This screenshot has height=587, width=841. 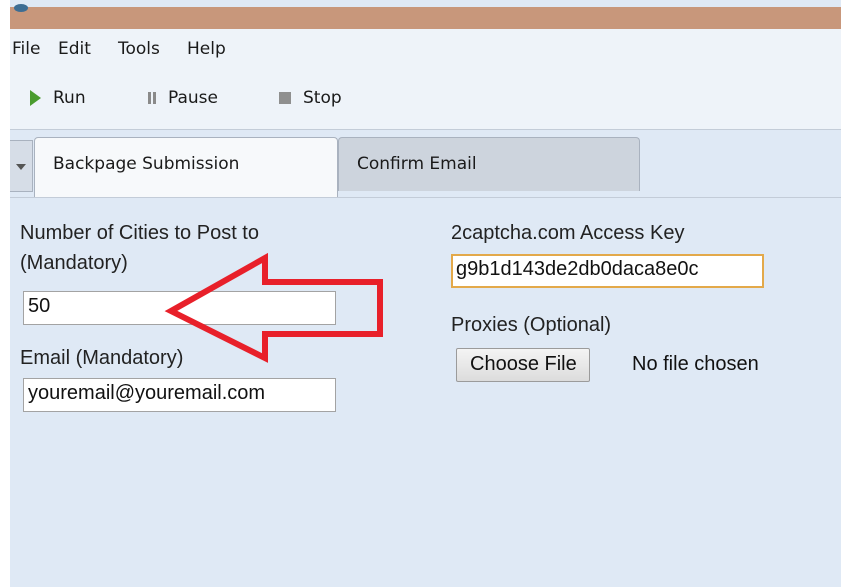 What do you see at coordinates (186, 167) in the screenshot?
I see `tab-backpage-submission: Backpage Submission` at bounding box center [186, 167].